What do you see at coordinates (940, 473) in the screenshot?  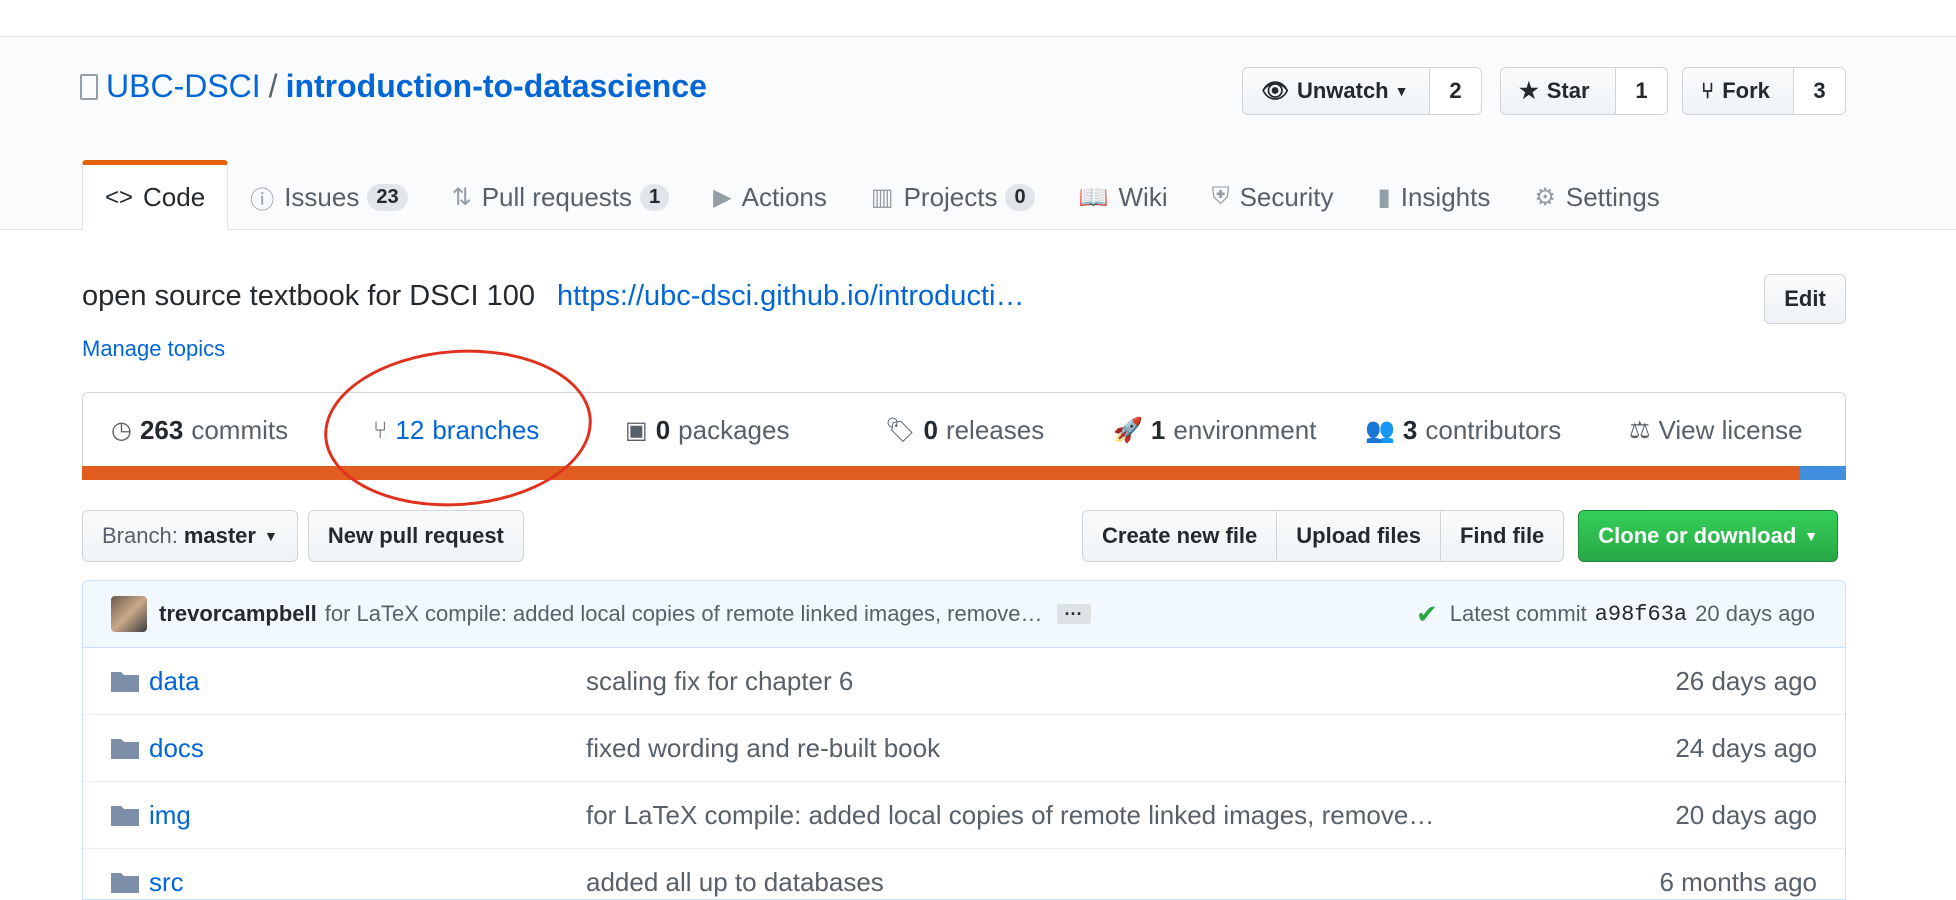 I see `language-segment-primary` at bounding box center [940, 473].